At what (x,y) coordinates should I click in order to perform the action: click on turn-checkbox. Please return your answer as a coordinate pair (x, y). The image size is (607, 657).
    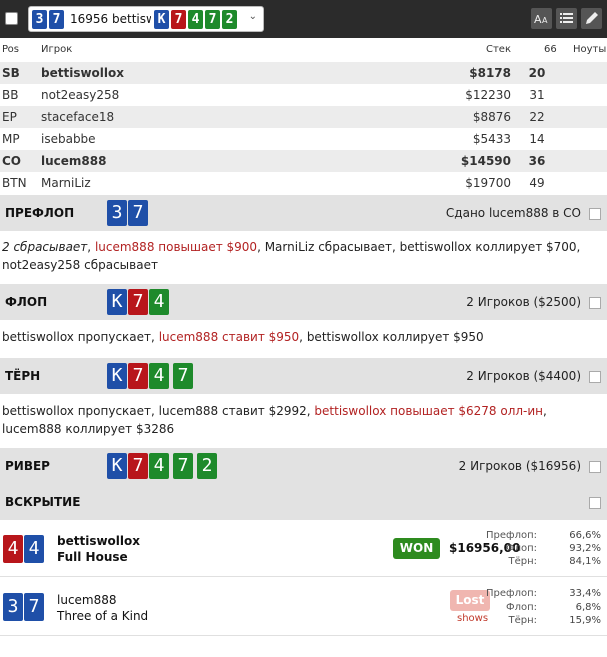
    Looking at the image, I should click on (595, 377).